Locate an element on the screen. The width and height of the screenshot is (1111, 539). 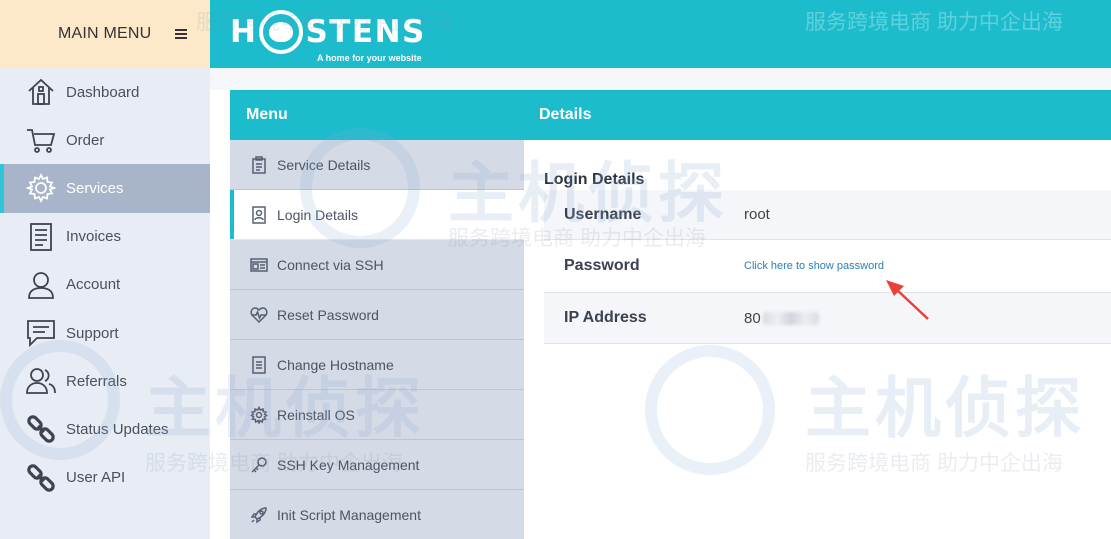
sidebar-item-order: Order is located at coordinates (105, 140).